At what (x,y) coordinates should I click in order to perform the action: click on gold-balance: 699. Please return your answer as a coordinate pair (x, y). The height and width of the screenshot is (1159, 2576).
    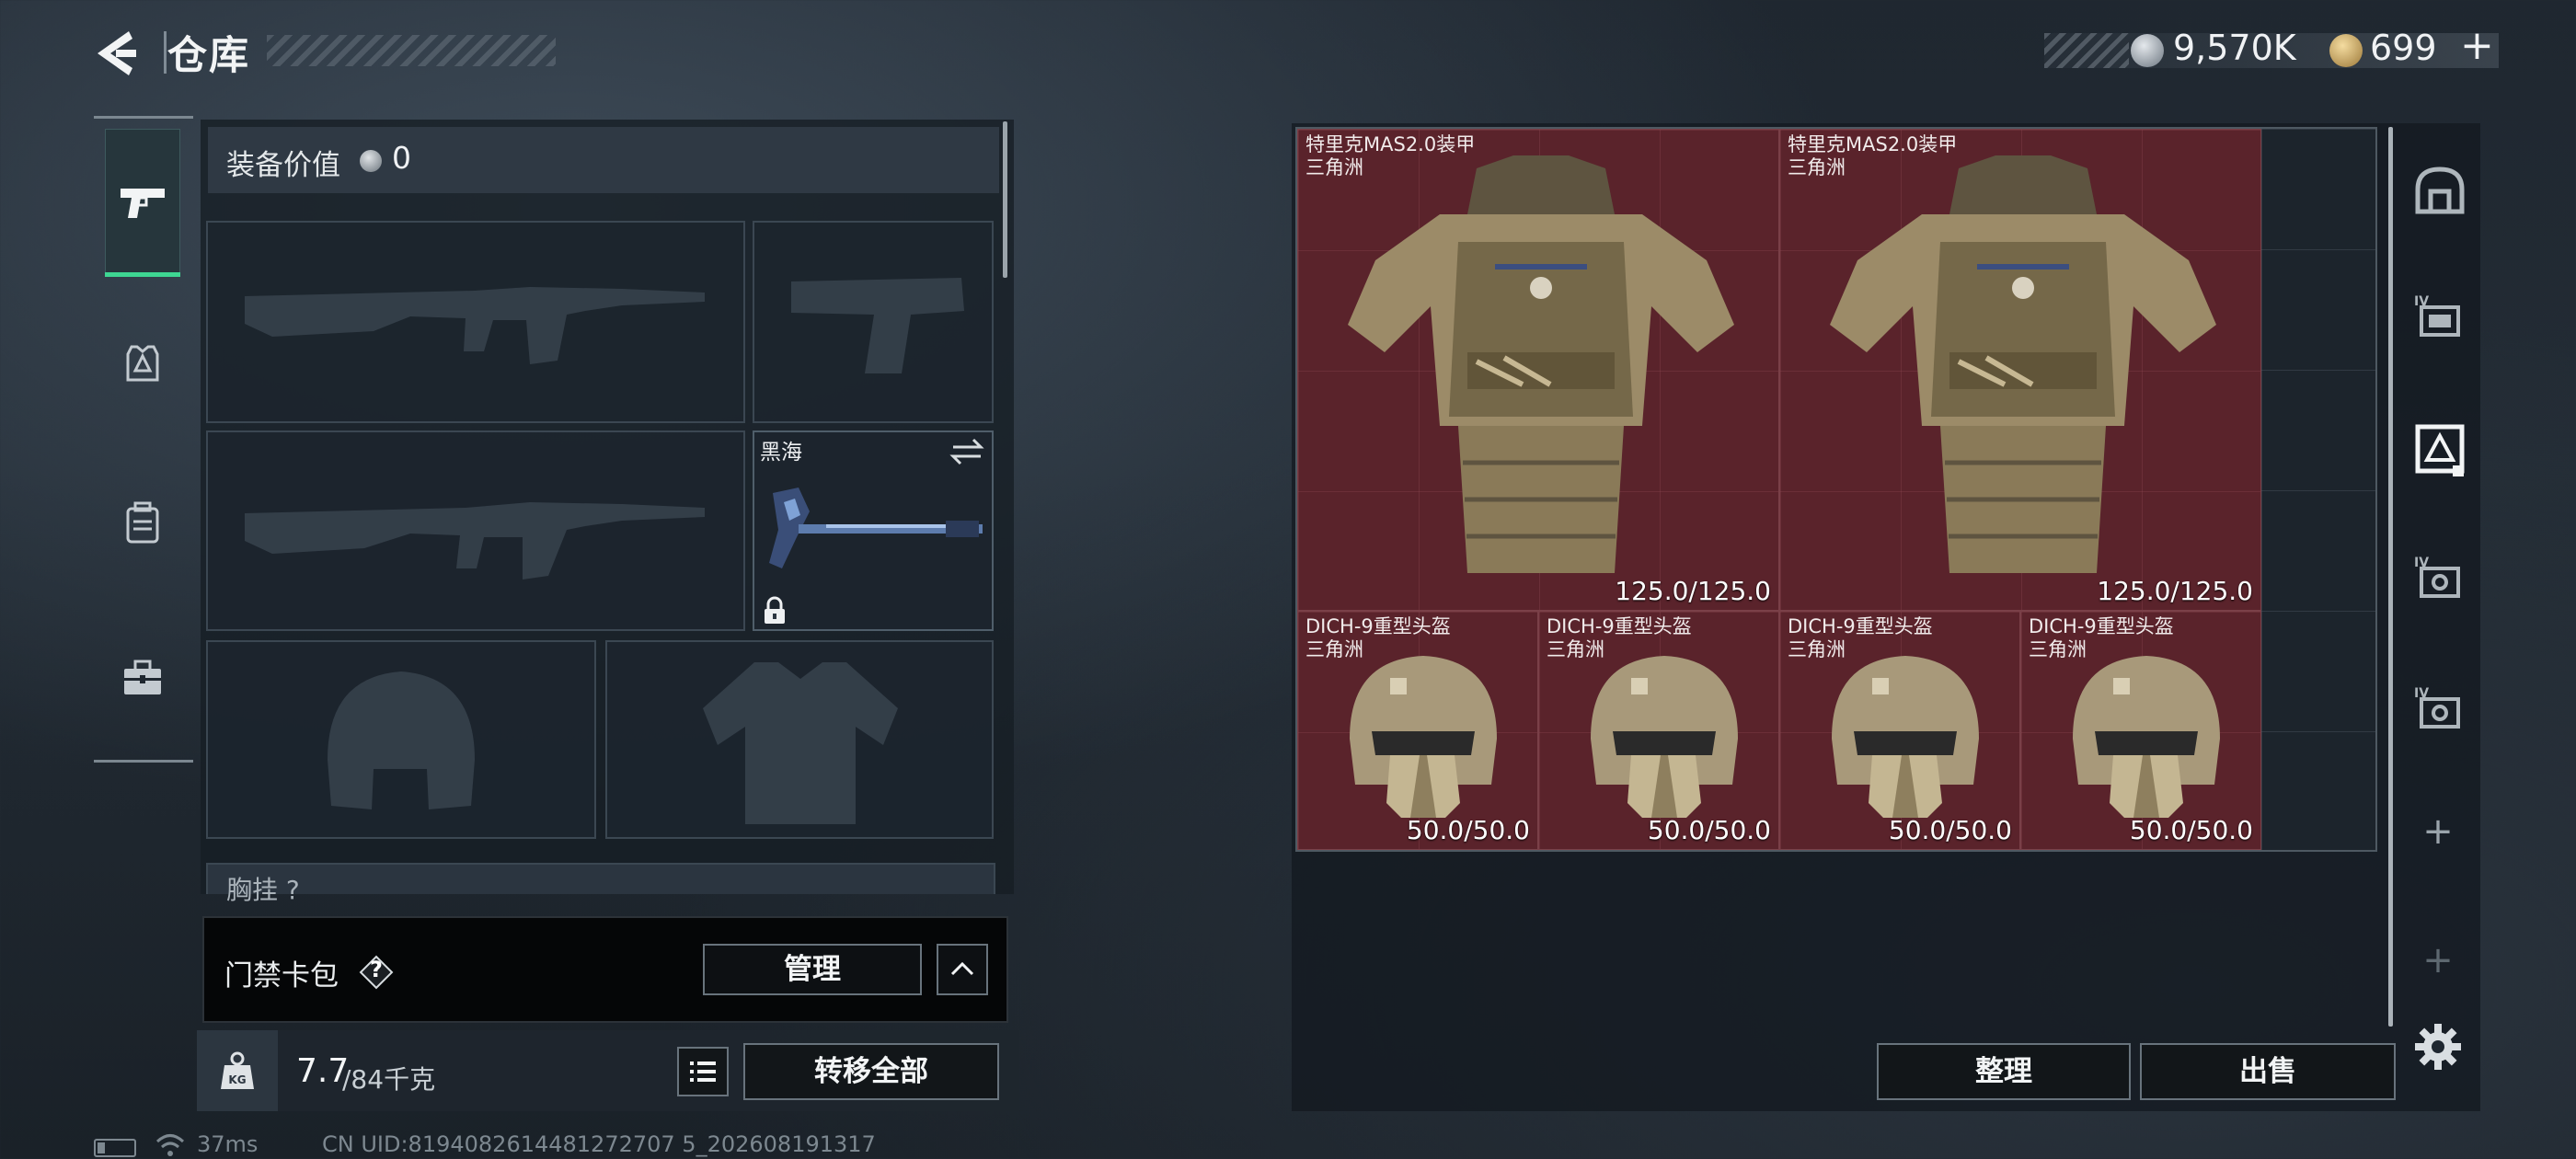
    Looking at the image, I should click on (2403, 48).